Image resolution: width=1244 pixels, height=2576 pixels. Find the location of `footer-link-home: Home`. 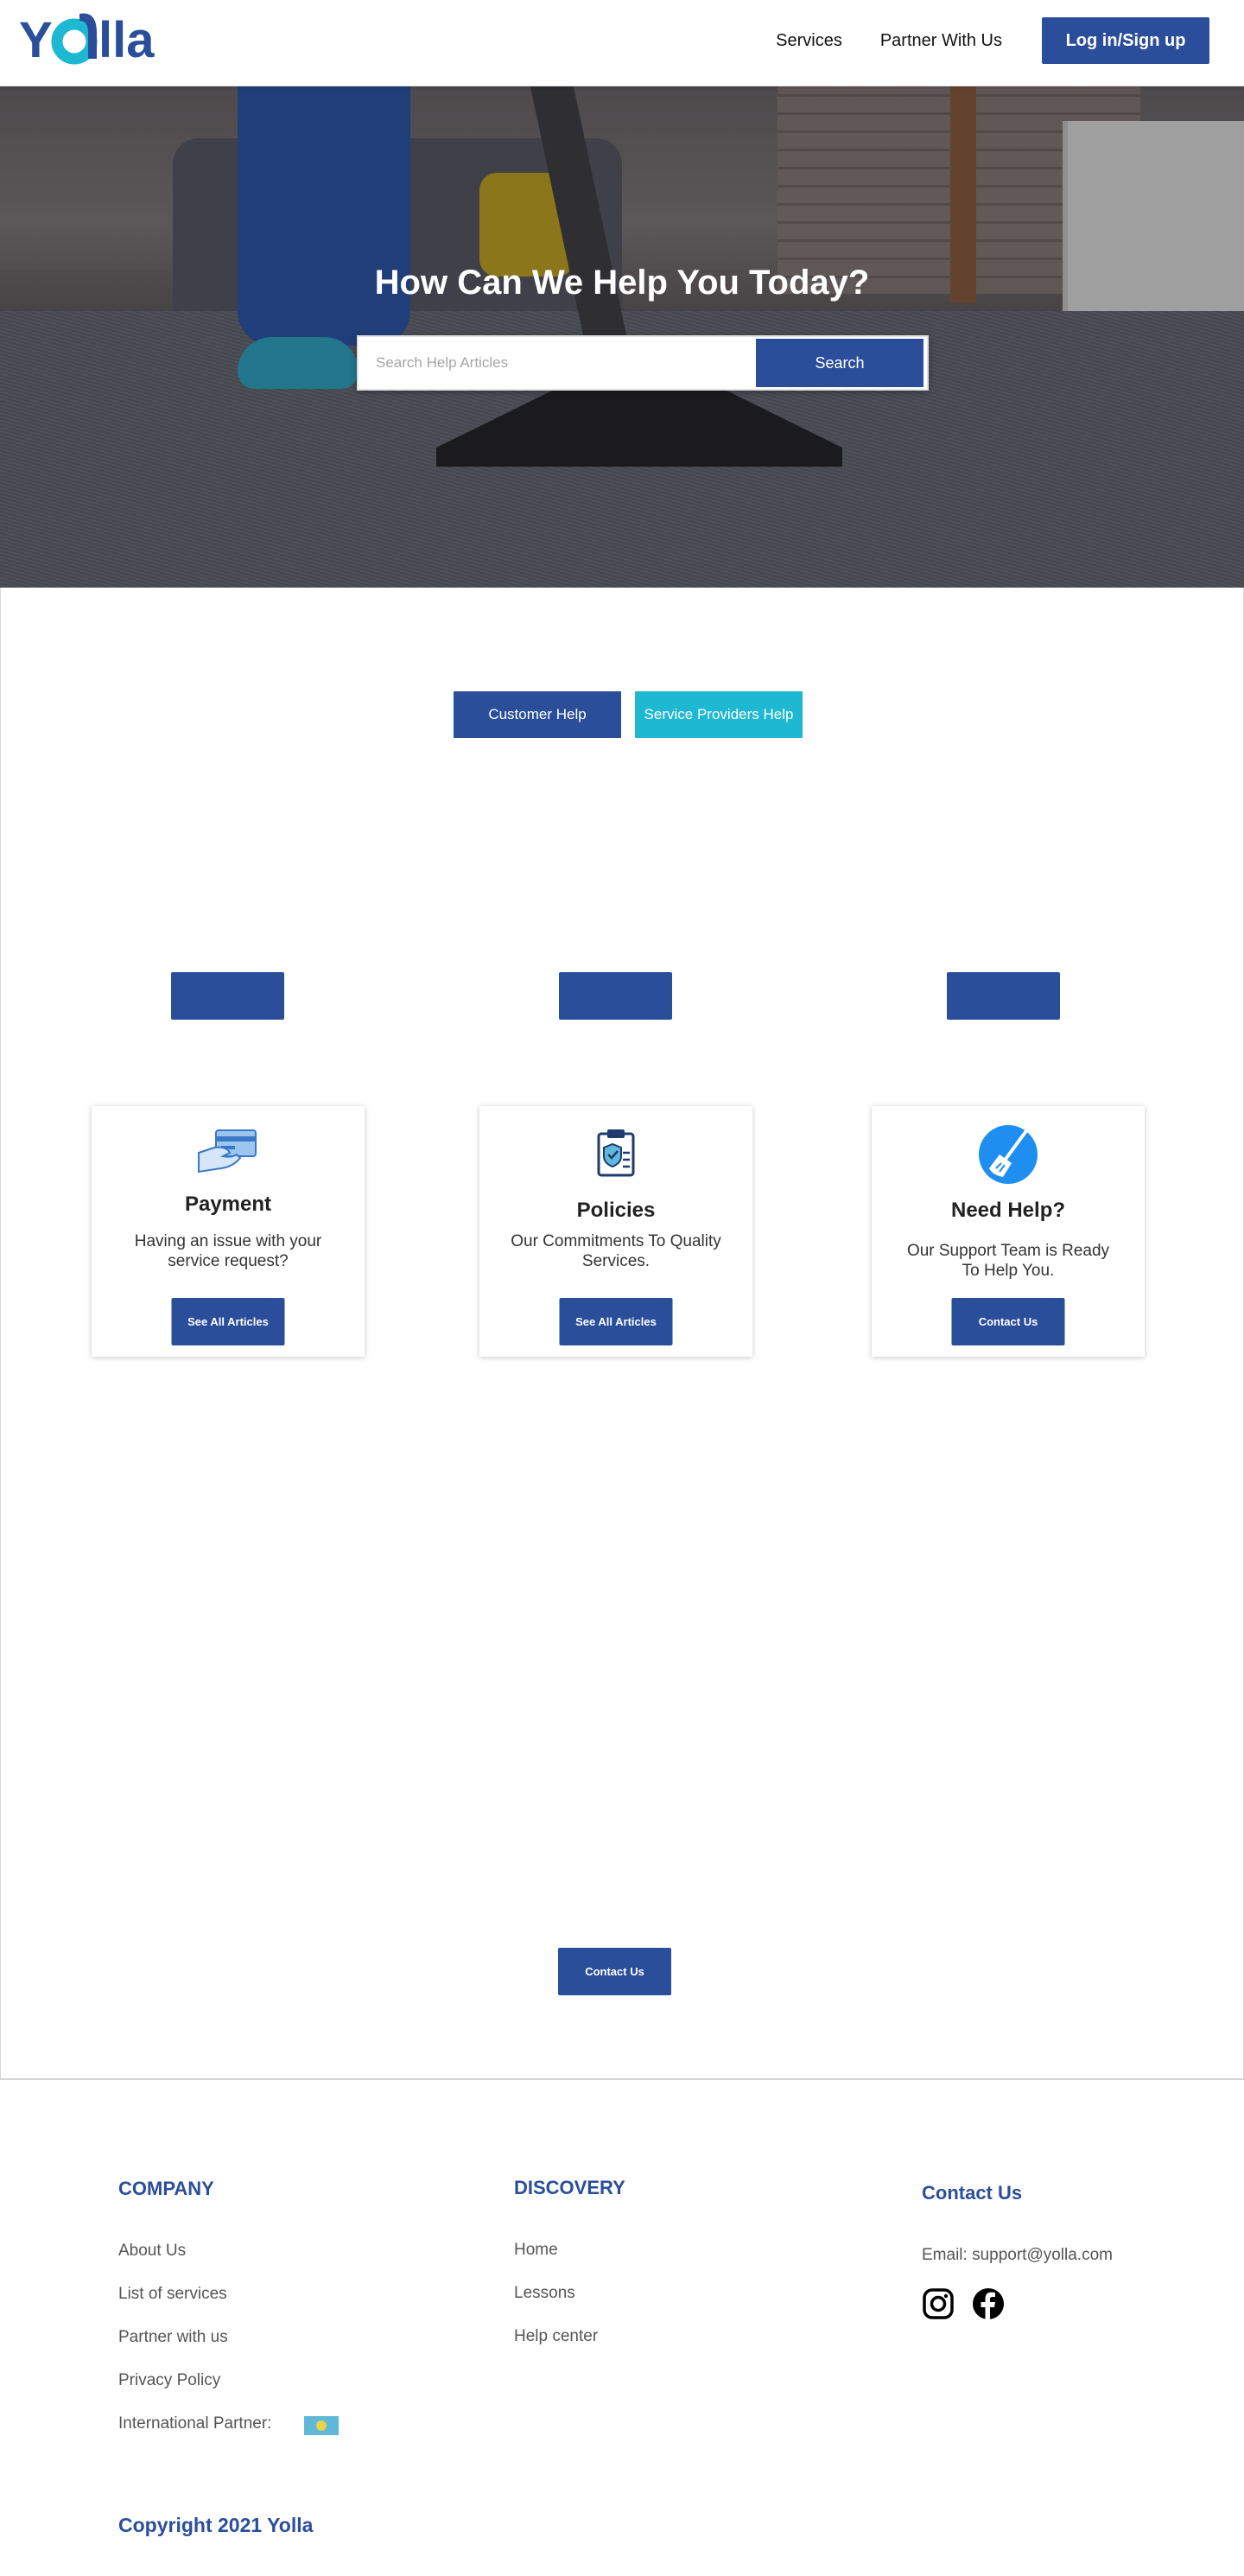

footer-link-home: Home is located at coordinates (536, 2250).